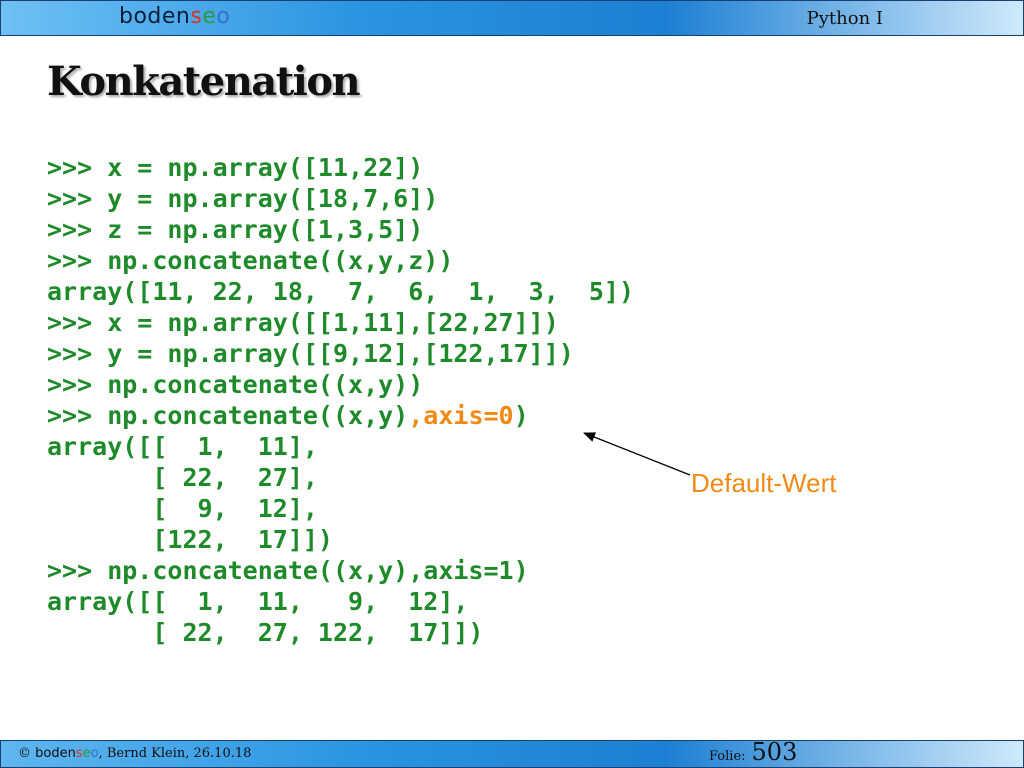 This screenshot has width=1024, height=768. I want to click on annotation-arrow, so click(637, 454).